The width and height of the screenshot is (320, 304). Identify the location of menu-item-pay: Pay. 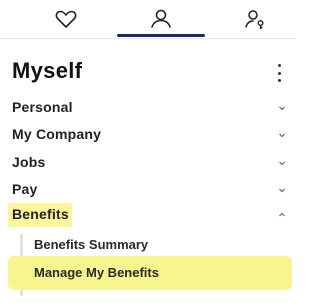
(148, 190).